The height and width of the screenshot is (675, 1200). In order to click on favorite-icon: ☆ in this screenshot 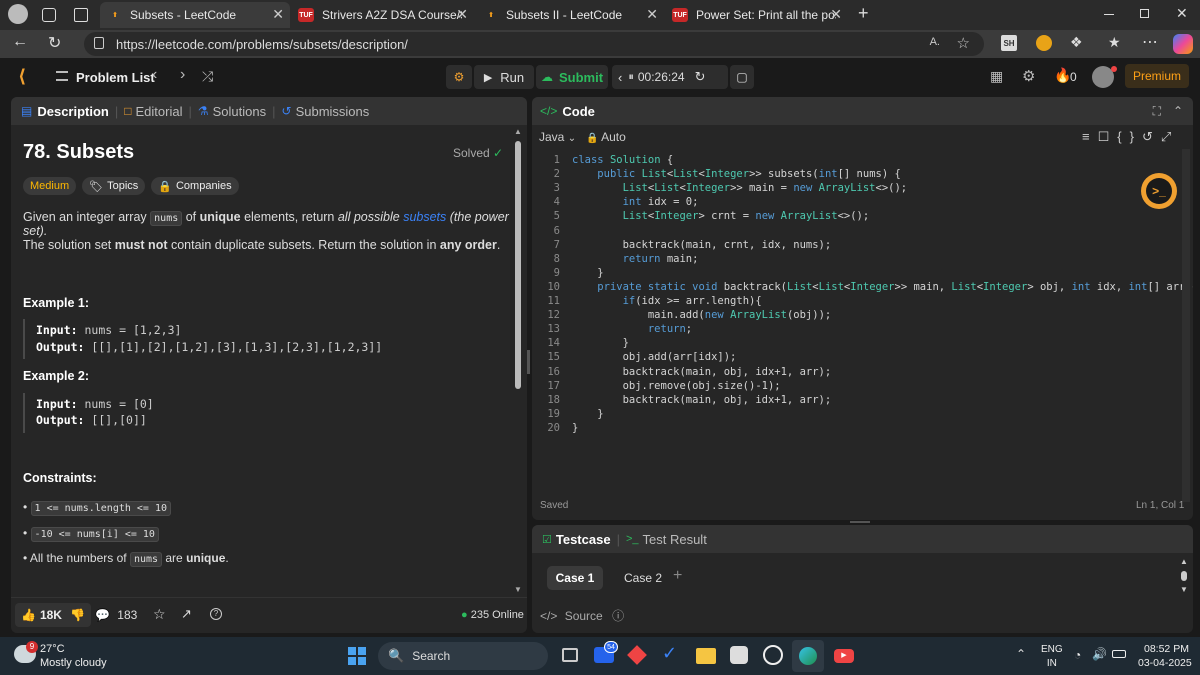, I will do `click(159, 614)`.